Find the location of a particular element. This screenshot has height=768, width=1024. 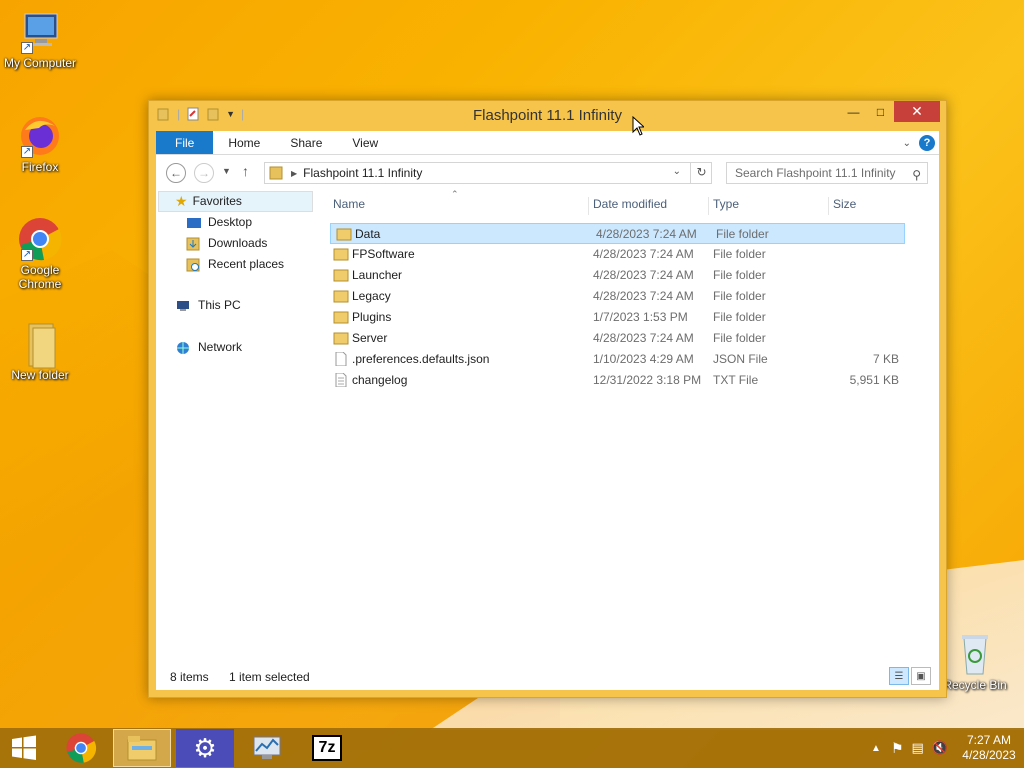

windows-logo-icon is located at coordinates (24, 747).